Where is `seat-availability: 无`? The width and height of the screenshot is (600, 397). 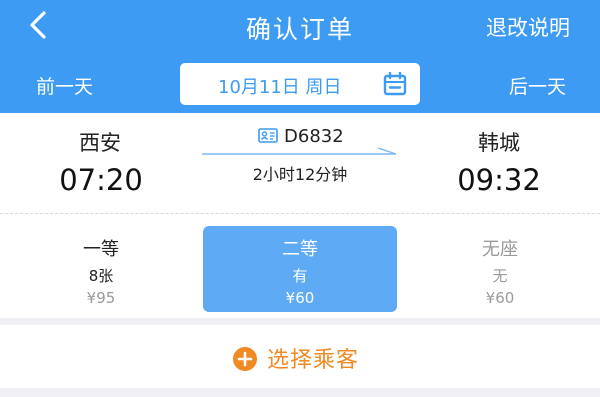
seat-availability: 无 is located at coordinates (500, 276).